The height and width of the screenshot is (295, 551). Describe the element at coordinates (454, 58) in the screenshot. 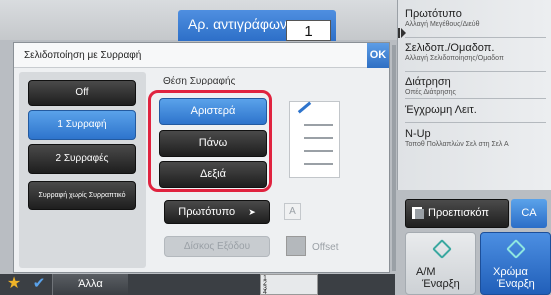

I see `right-item-subtitle: Αλλαγή Σελιδοποίησης/Ομαδοπ` at that location.